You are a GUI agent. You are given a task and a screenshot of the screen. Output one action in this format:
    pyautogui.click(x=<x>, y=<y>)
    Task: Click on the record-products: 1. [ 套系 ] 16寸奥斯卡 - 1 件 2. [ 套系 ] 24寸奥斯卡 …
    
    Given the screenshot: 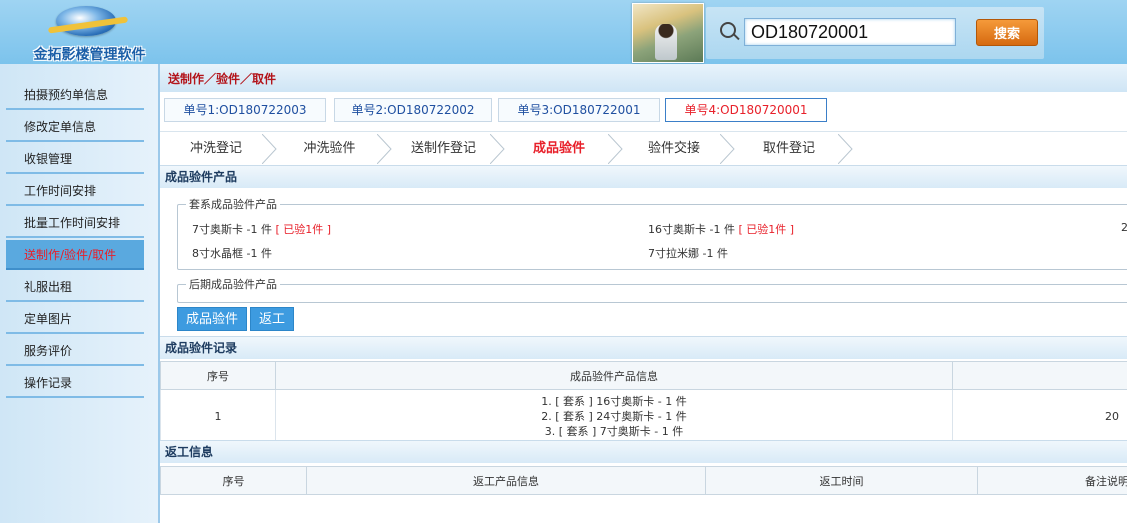 What is the action you would take?
    pyautogui.click(x=614, y=416)
    